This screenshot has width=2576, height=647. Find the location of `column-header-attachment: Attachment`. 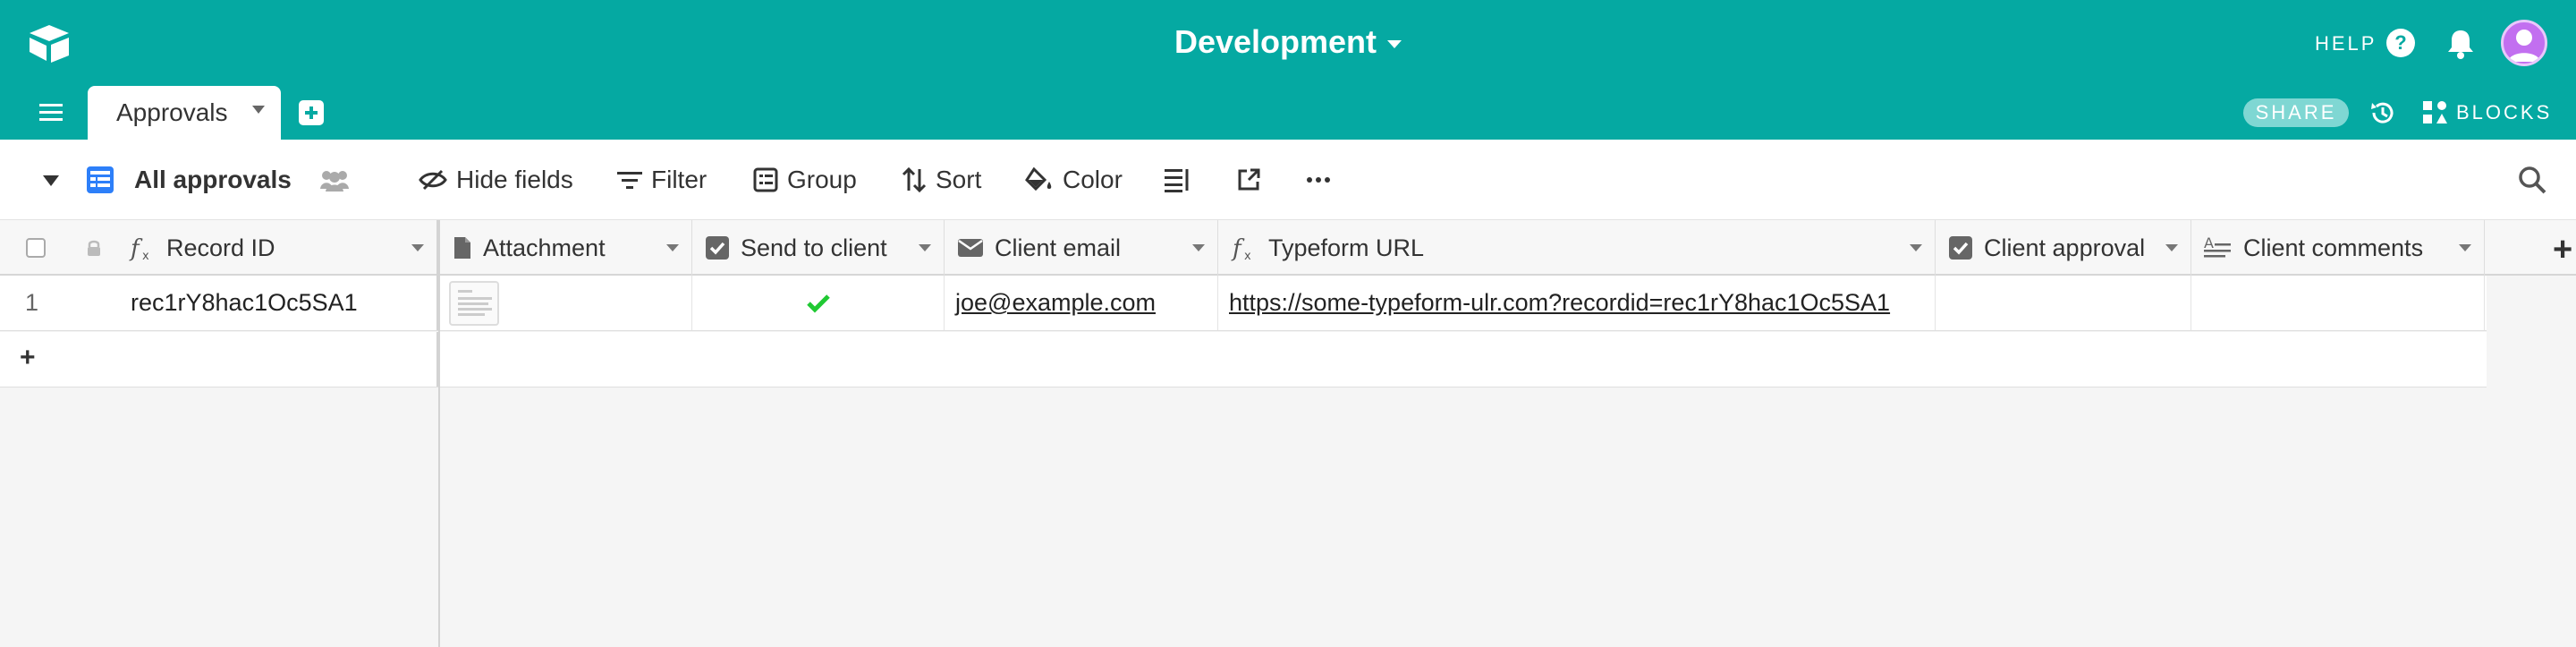

column-header-attachment: Attachment is located at coordinates (566, 248).